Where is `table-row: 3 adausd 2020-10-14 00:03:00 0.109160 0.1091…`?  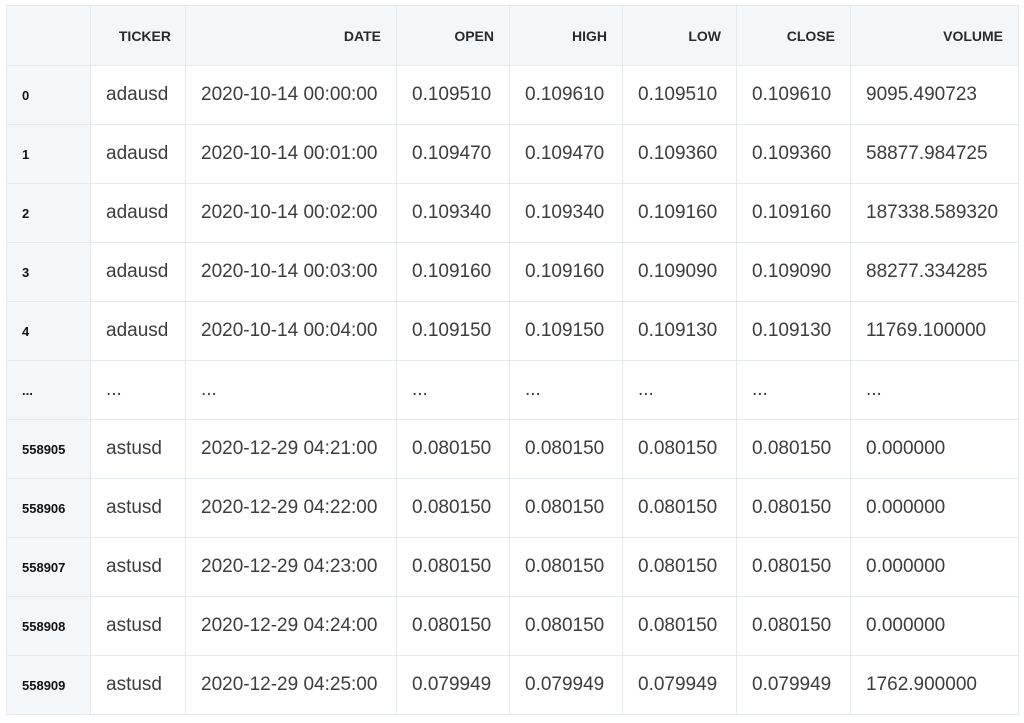
table-row: 3 adausd 2020-10-14 00:03:00 0.109160 0.1091… is located at coordinates (512, 272).